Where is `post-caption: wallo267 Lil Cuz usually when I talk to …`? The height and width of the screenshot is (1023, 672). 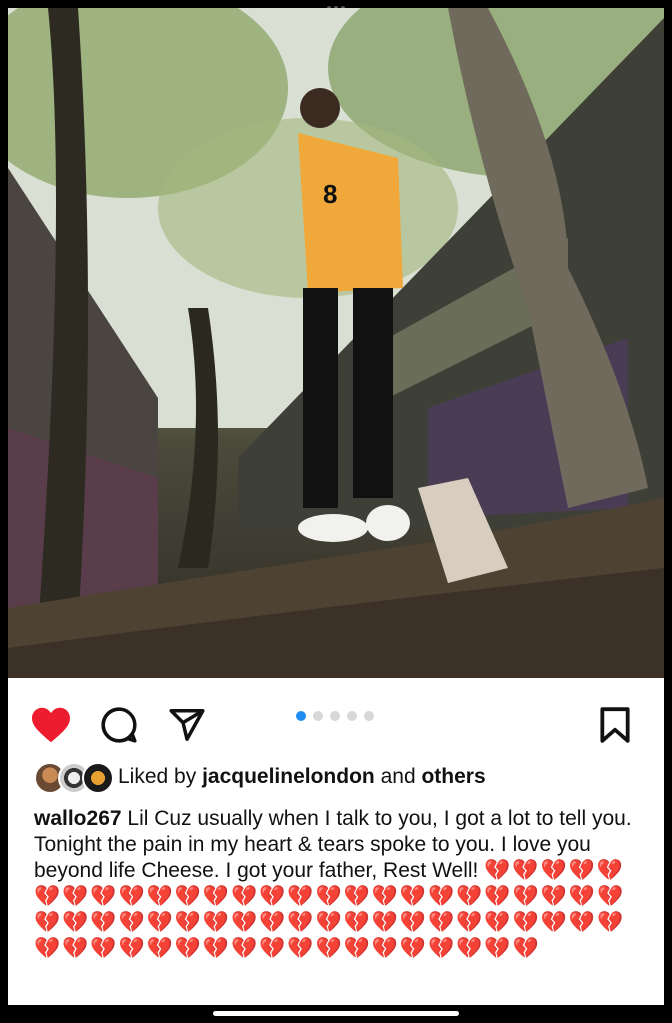 post-caption: wallo267 Lil Cuz usually when I talk to … is located at coordinates (337, 884).